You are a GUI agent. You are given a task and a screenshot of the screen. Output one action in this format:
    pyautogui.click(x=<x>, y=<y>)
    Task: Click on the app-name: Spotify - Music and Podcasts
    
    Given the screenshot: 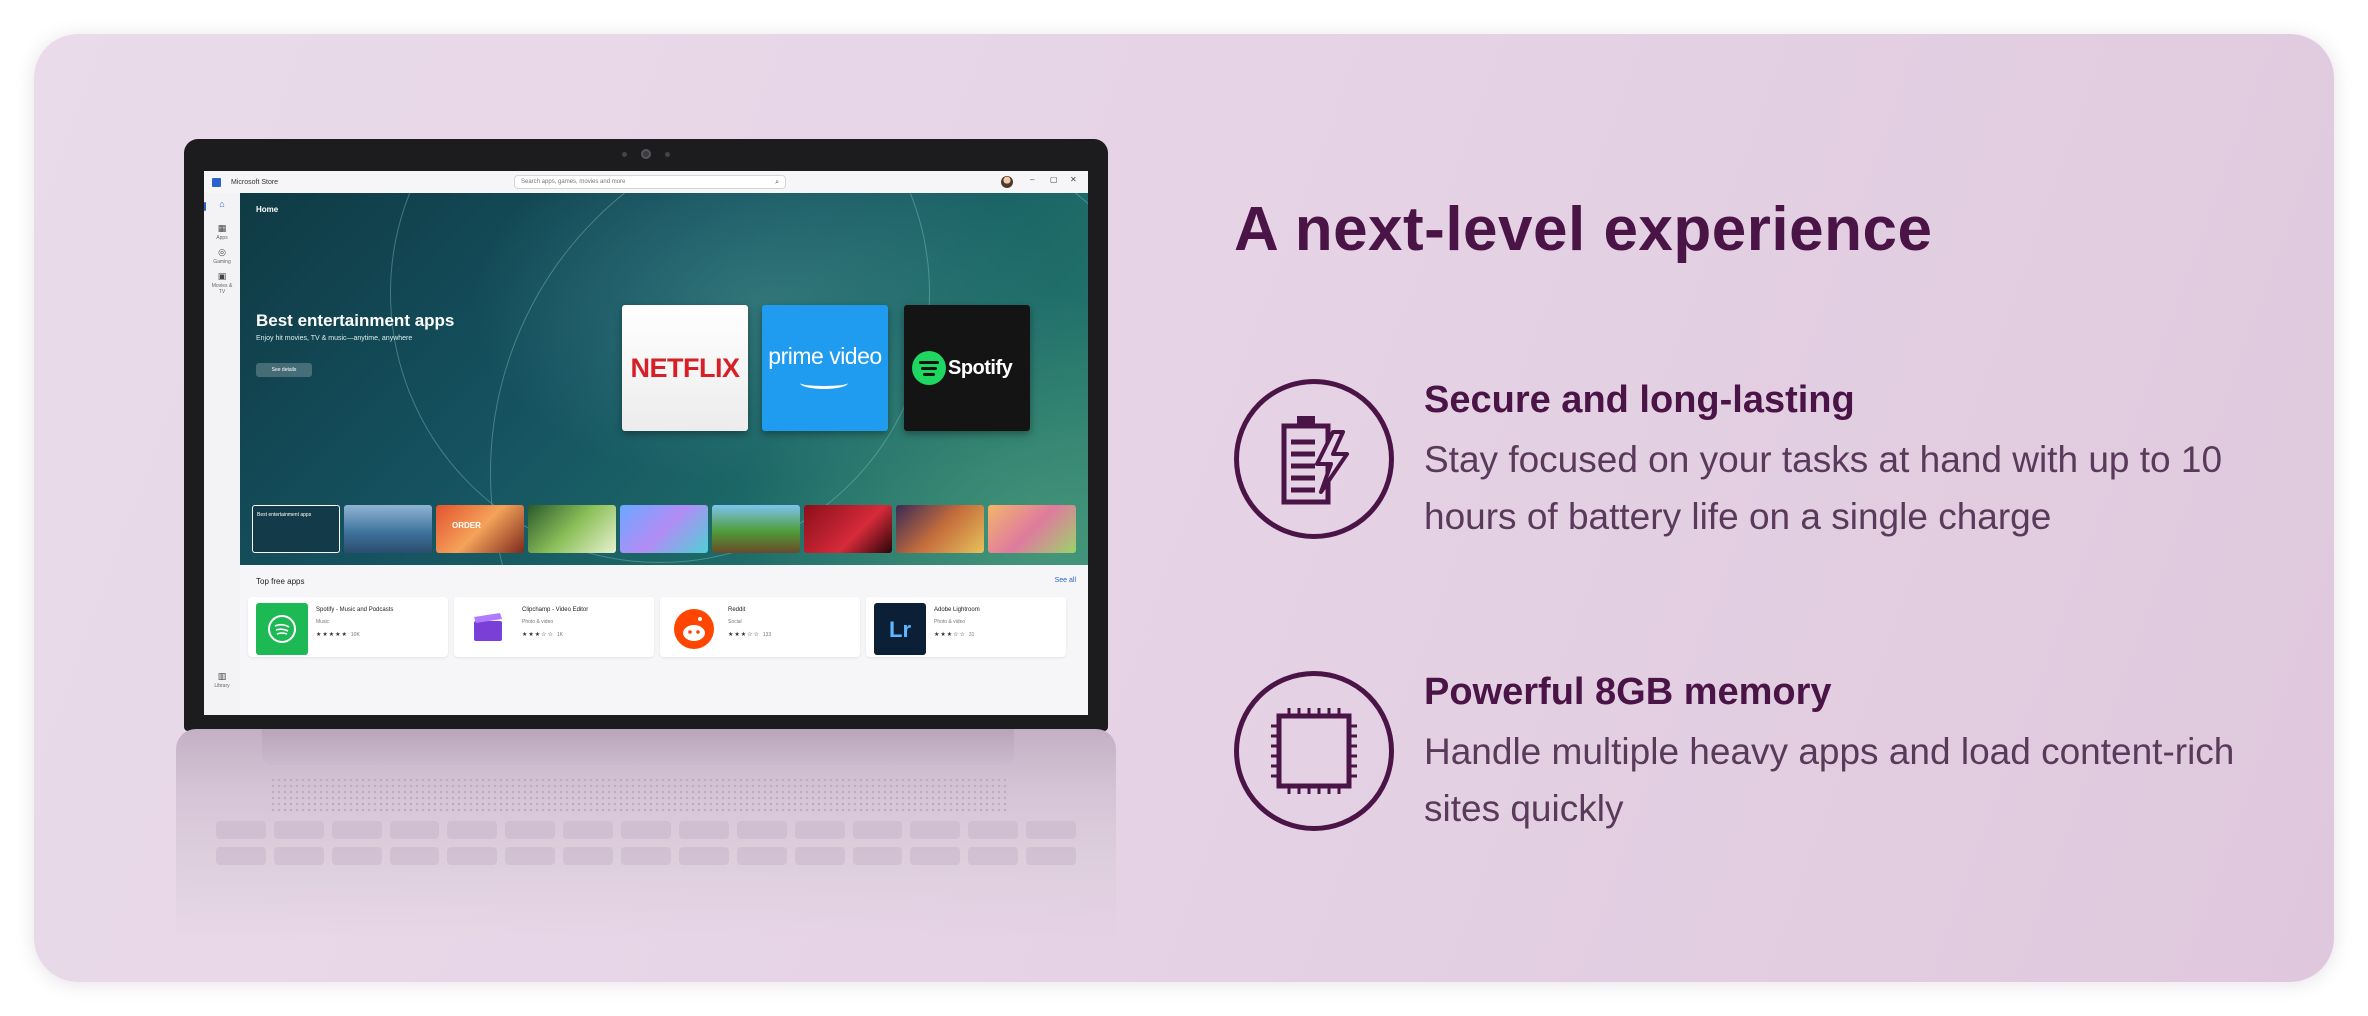 What is the action you would take?
    pyautogui.click(x=355, y=610)
    